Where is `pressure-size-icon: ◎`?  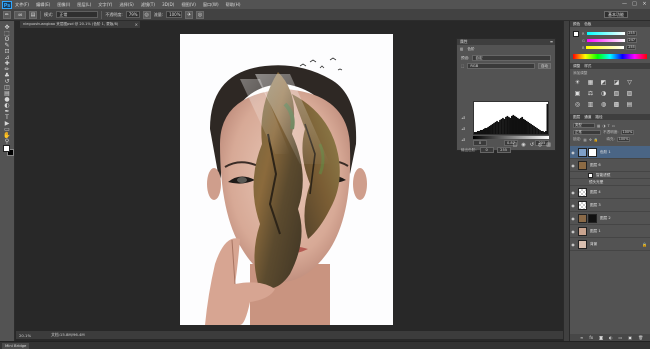
pressure-size-icon: ◎ is located at coordinates (200, 14).